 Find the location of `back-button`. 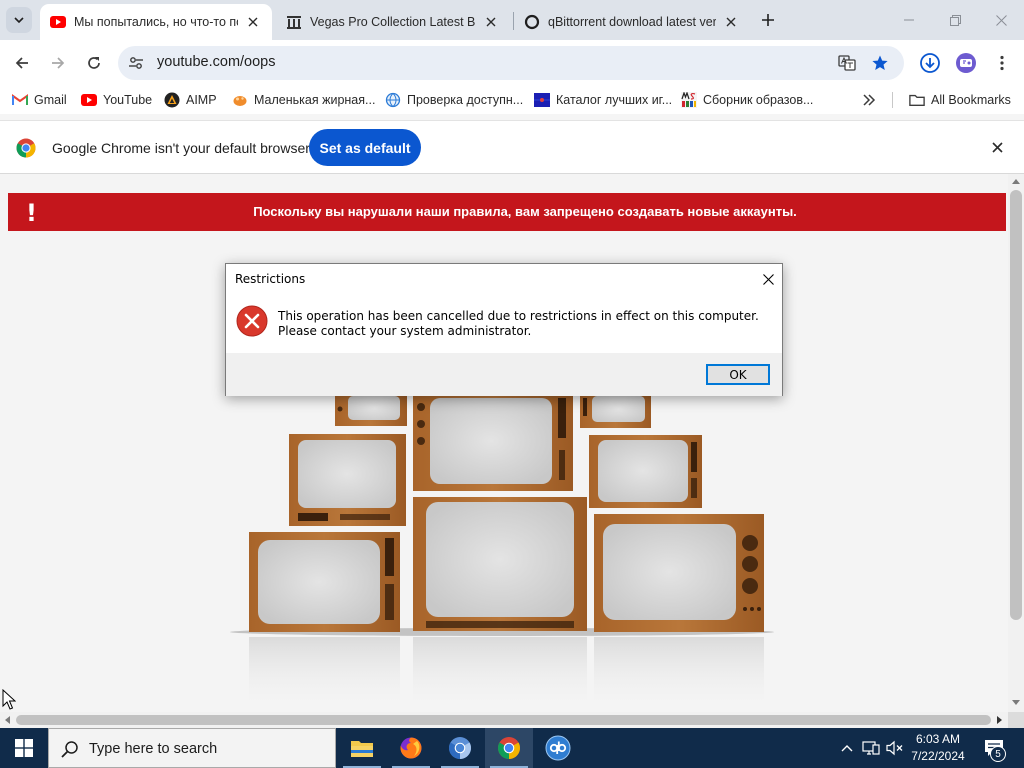

back-button is located at coordinates (22, 63).